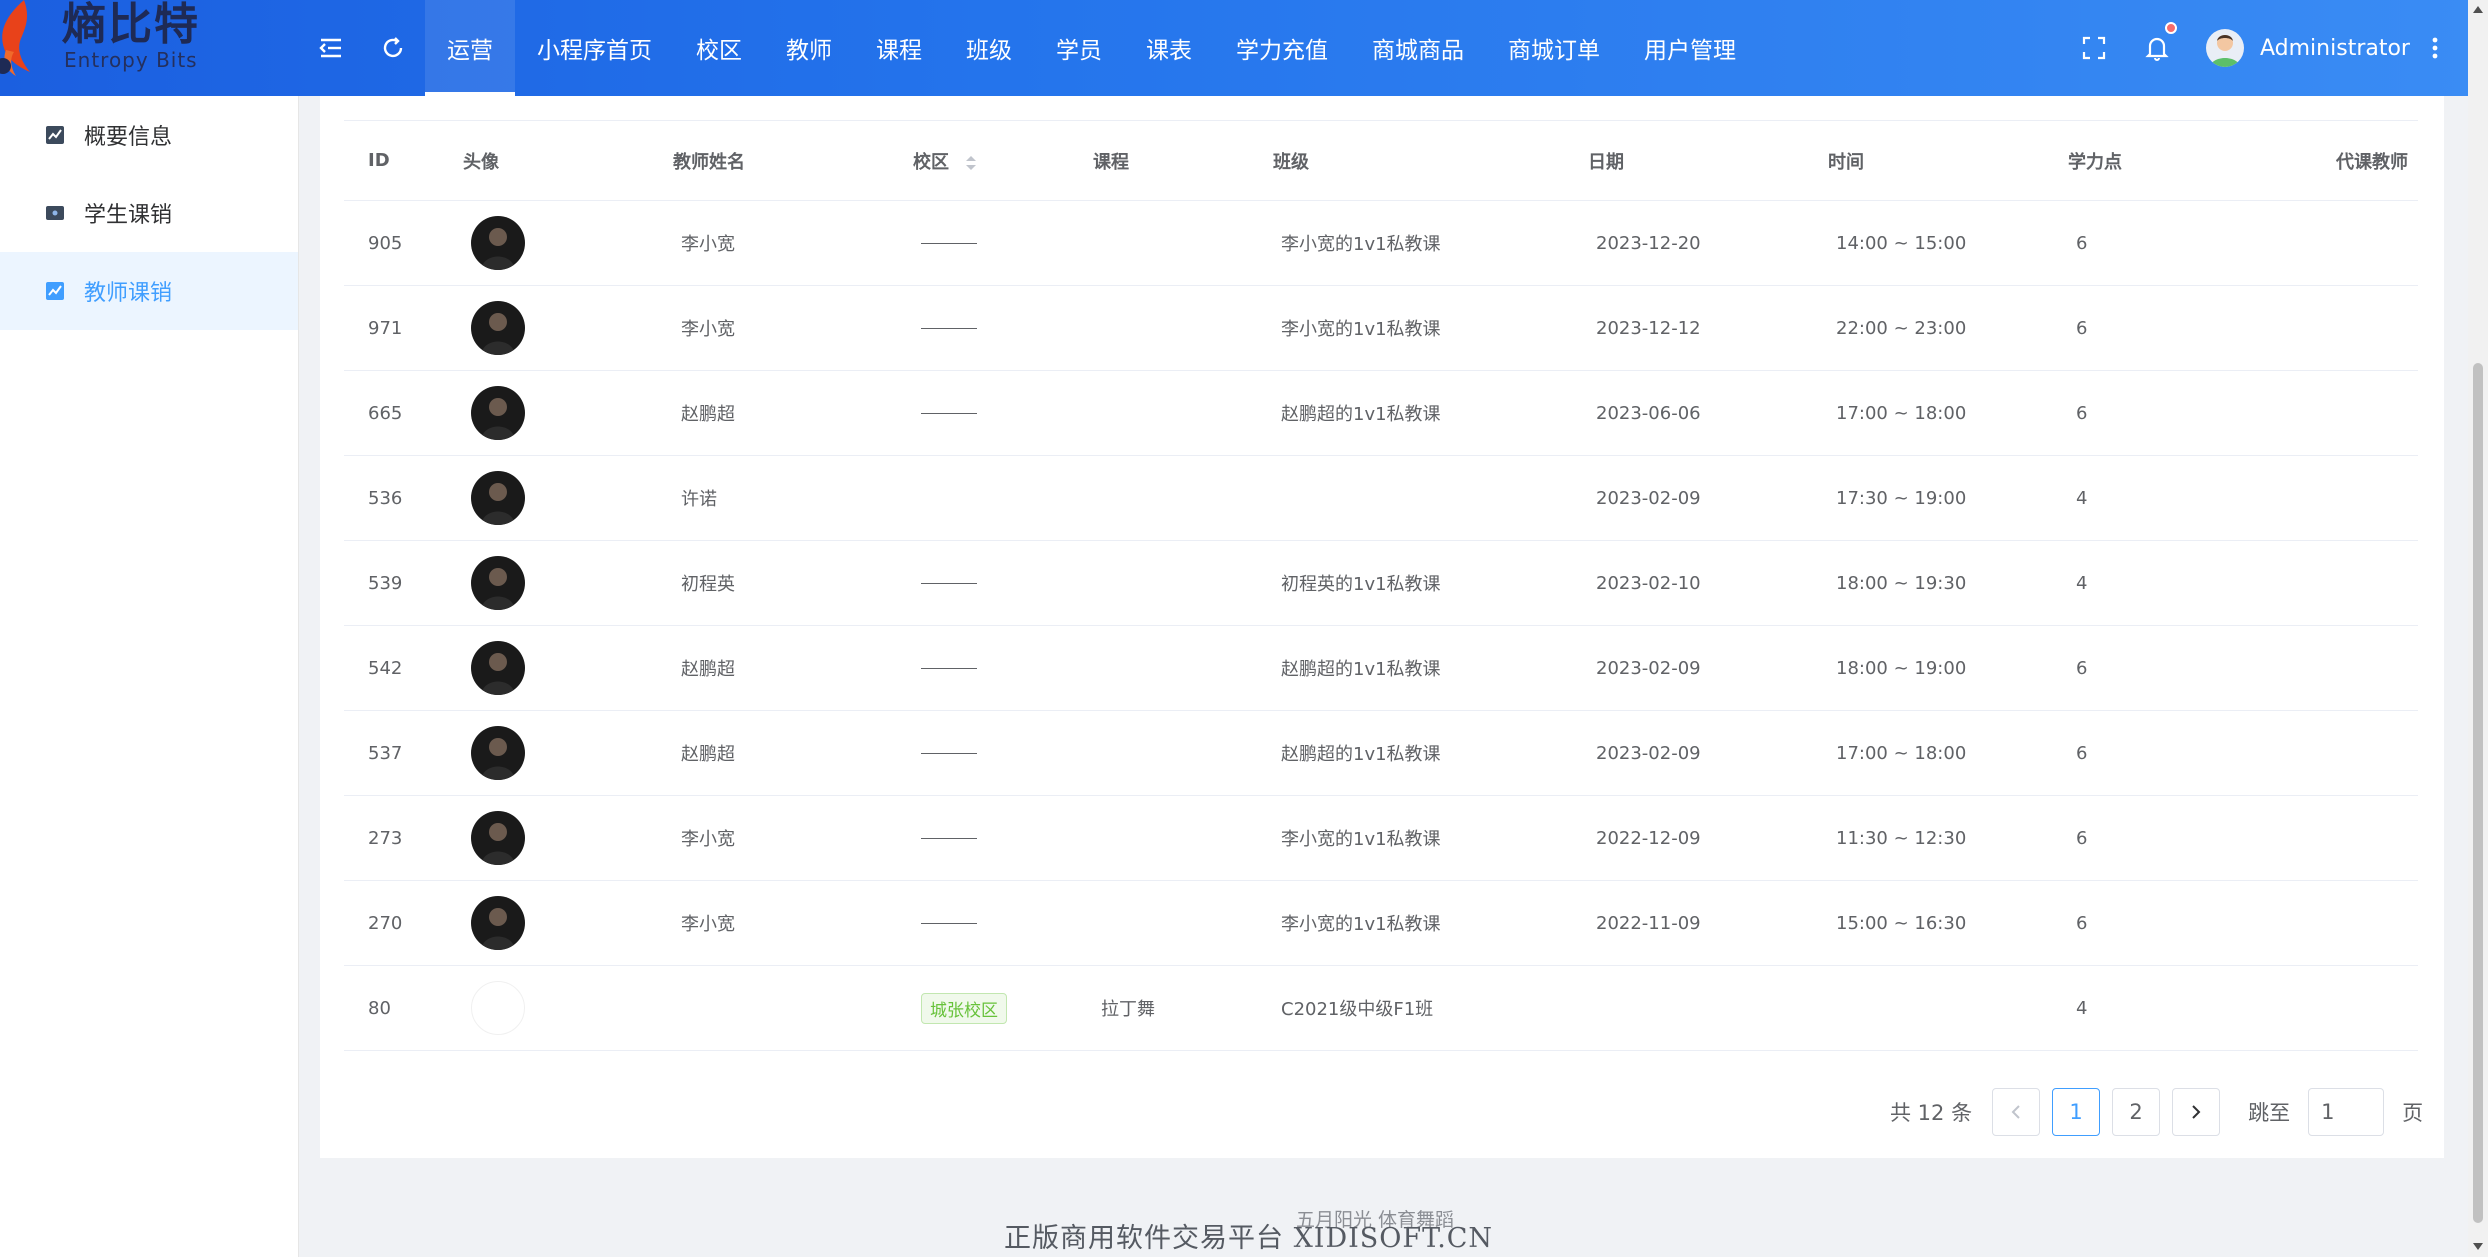 The height and width of the screenshot is (1257, 2488). I want to click on jump-label: 跳至, so click(2269, 1113).